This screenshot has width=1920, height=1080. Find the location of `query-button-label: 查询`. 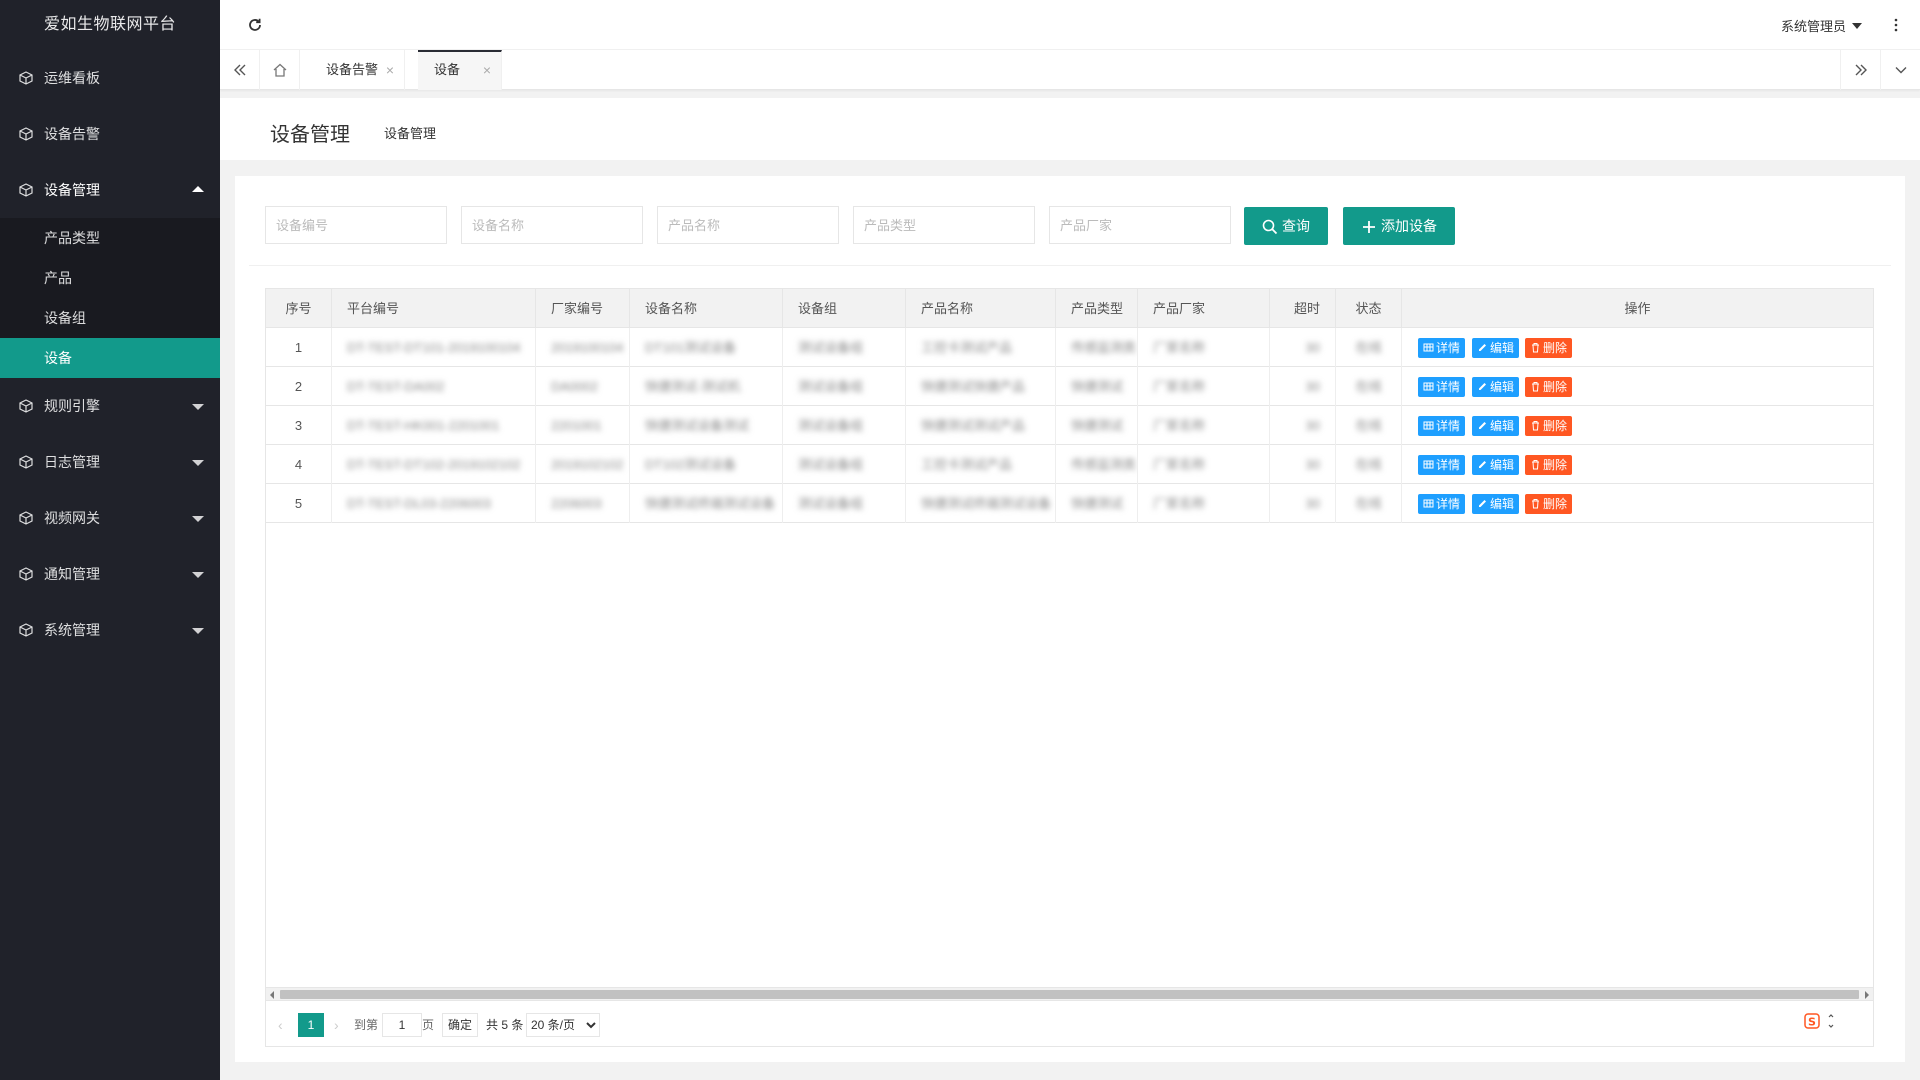

query-button-label: 查询 is located at coordinates (1296, 226).